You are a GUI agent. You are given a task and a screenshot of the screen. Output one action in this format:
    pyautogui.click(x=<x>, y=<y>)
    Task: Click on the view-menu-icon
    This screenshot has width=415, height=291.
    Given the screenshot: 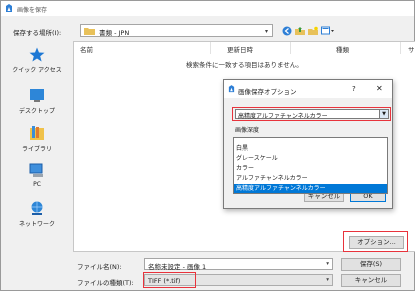 What is the action you would take?
    pyautogui.click(x=328, y=31)
    